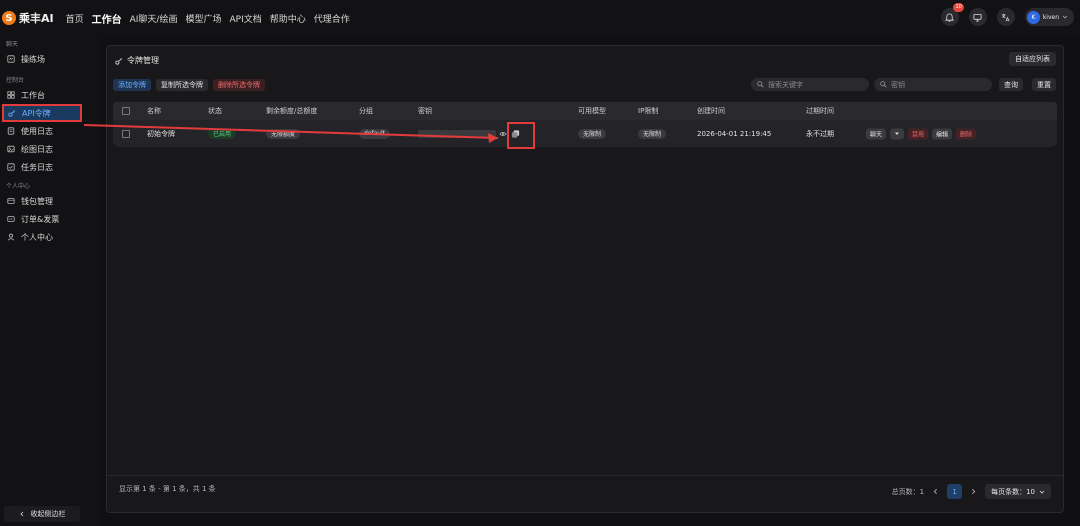 This screenshot has width=1080, height=526. I want to click on user-name: kiven, so click(1050, 17).